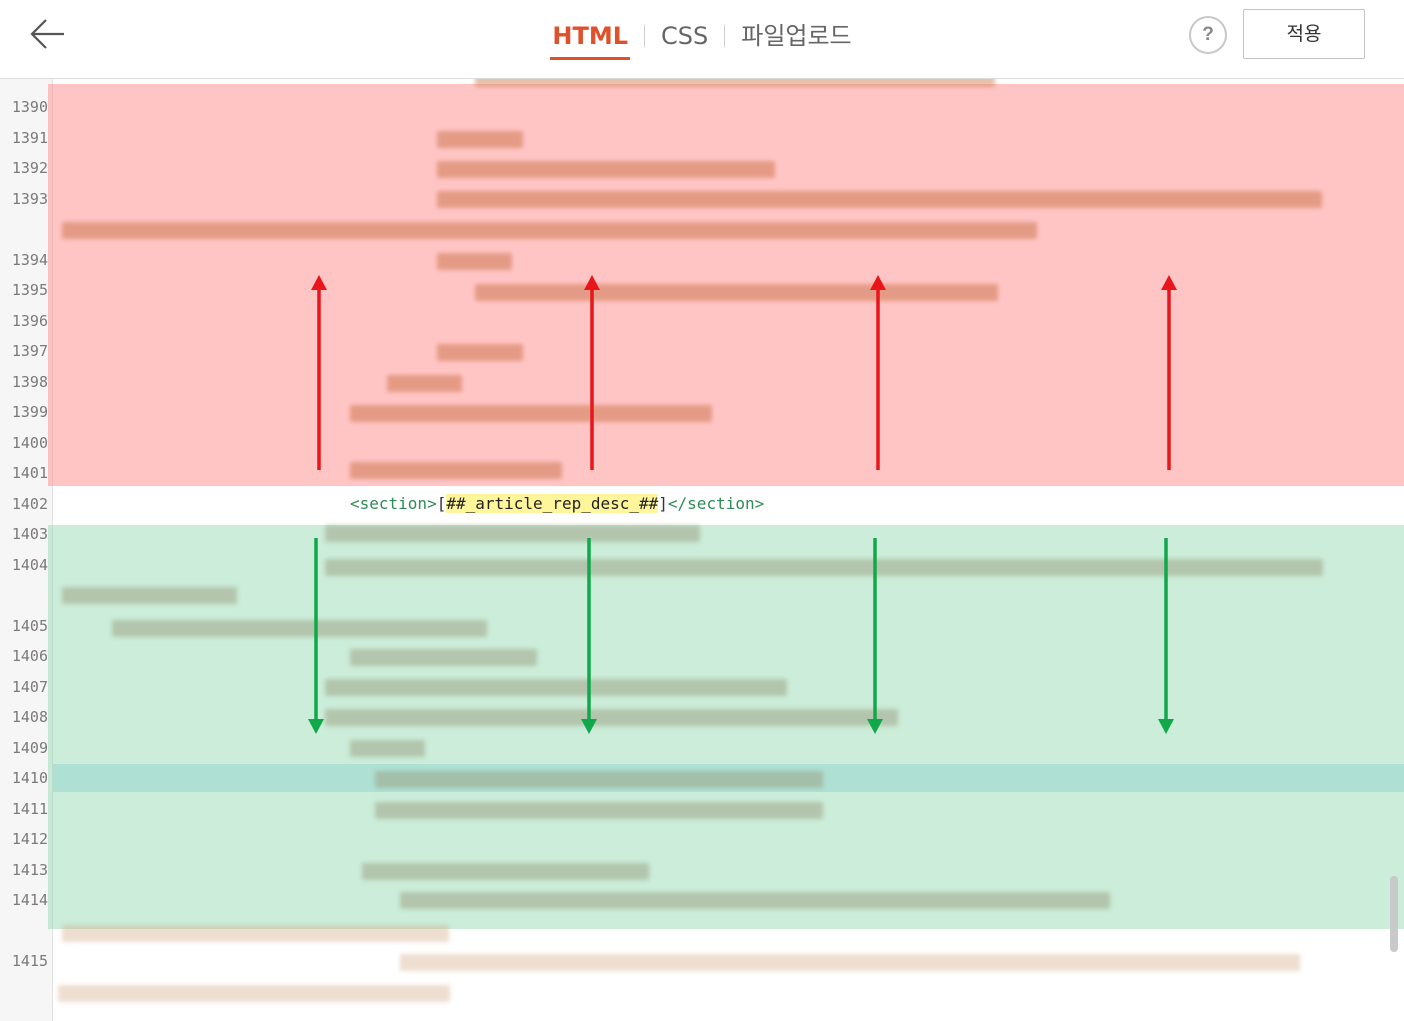 The image size is (1404, 1021). Describe the element at coordinates (29, 778) in the screenshot. I see `line-number: 1410` at that location.